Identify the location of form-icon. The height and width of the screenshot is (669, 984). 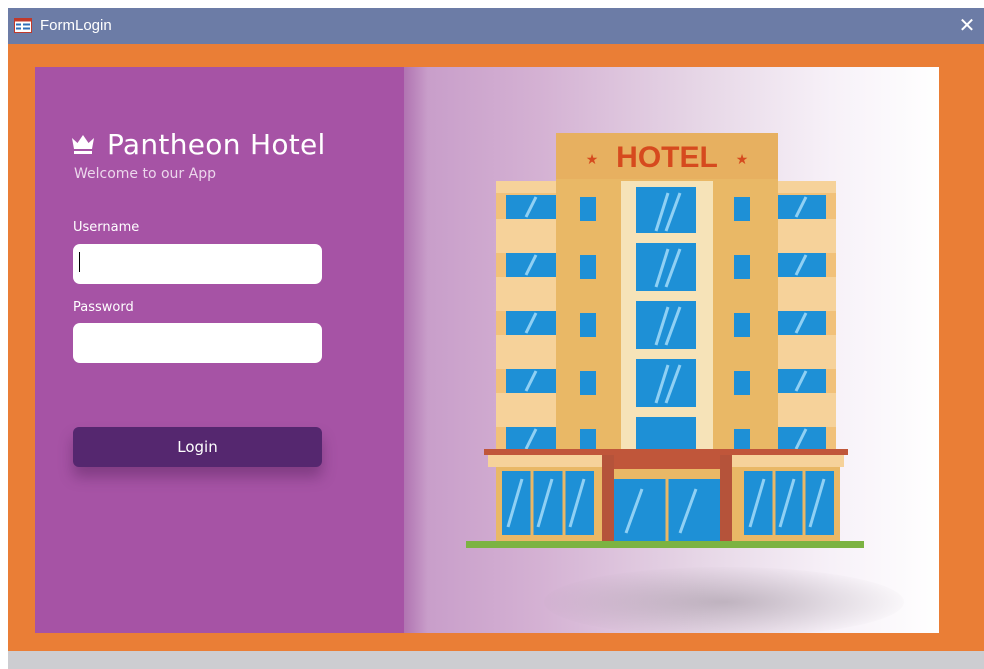
(23, 25).